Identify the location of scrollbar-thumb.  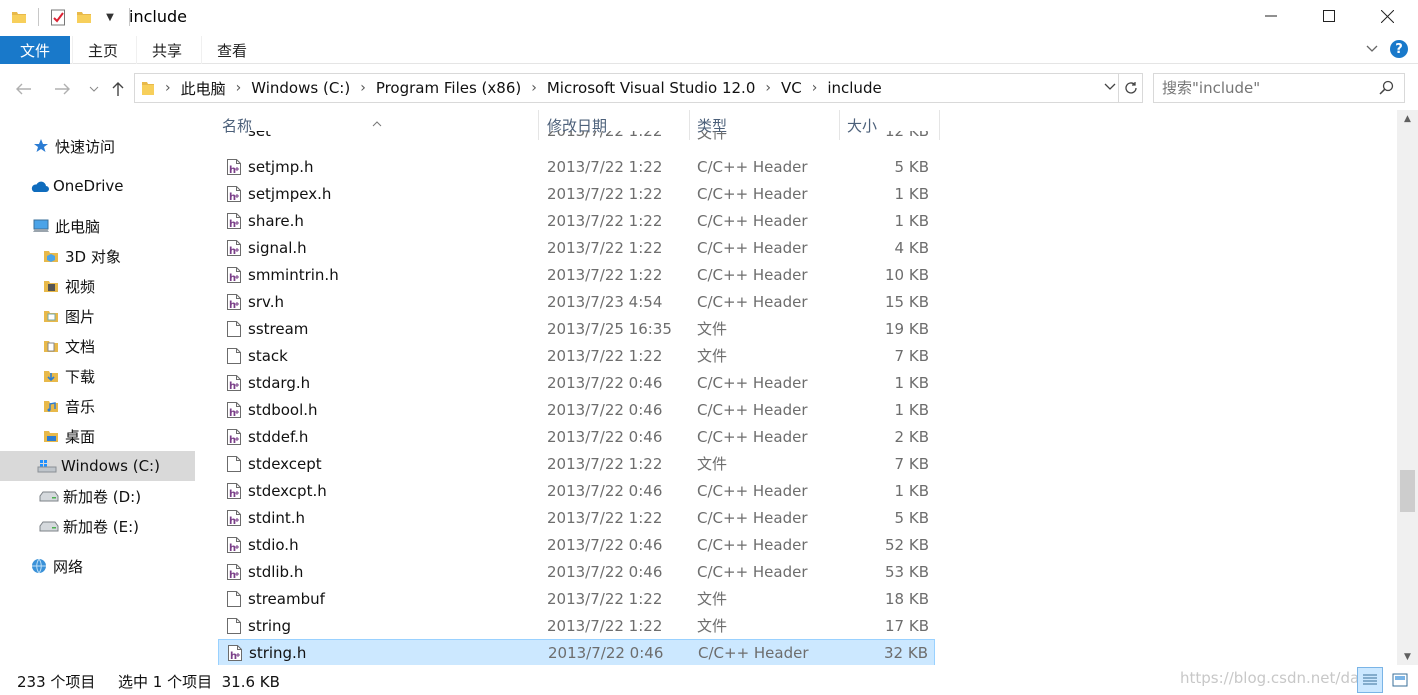
(1407, 491).